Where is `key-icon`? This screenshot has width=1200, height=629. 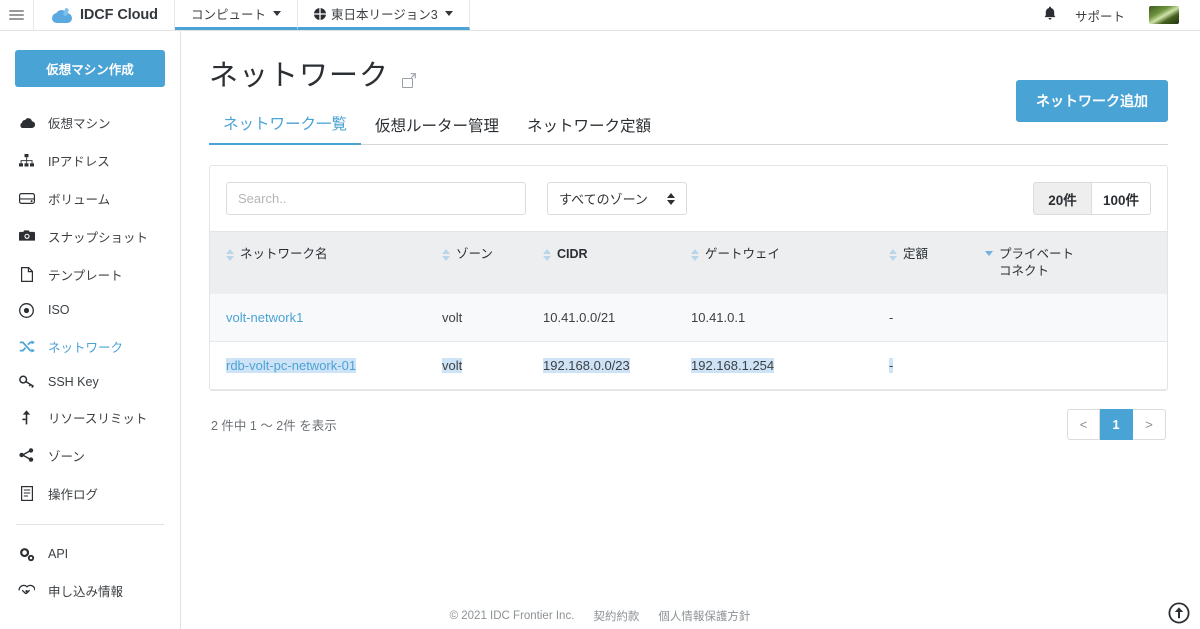
key-icon is located at coordinates (26, 381).